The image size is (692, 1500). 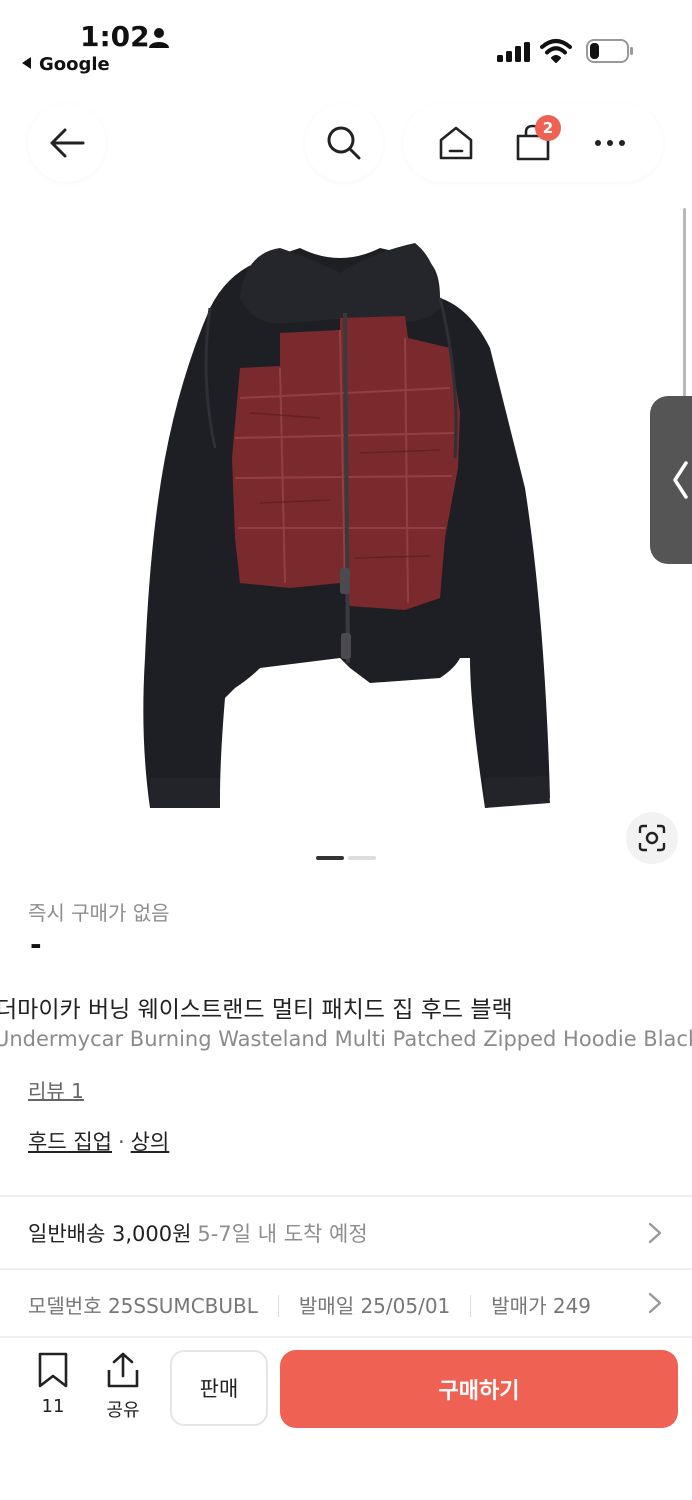 What do you see at coordinates (671, 480) in the screenshot?
I see `side-panel-tab` at bounding box center [671, 480].